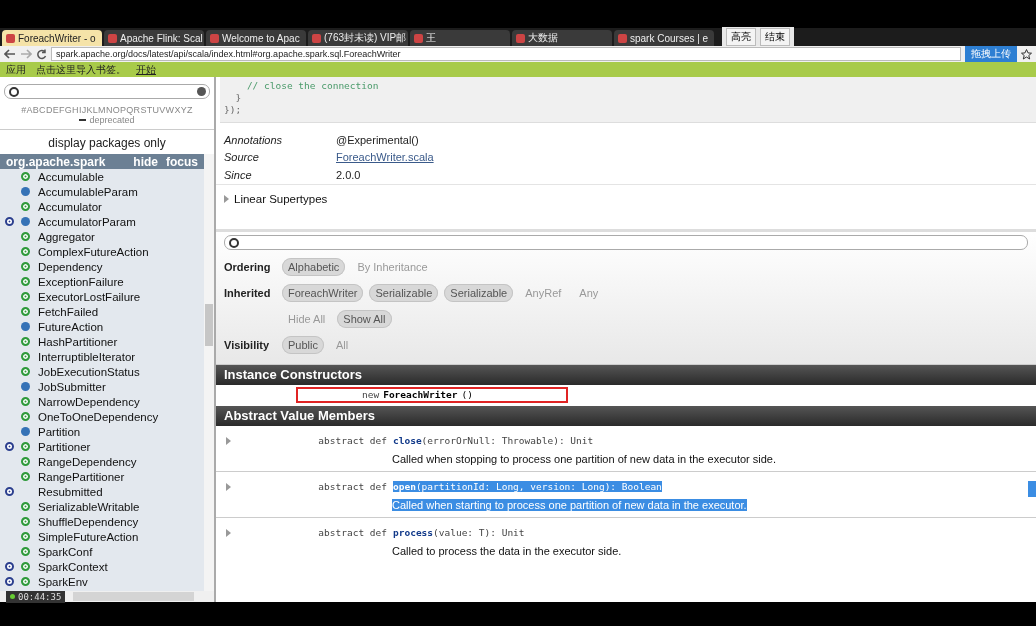 This screenshot has height=626, width=1036. Describe the element at coordinates (112, 120) in the screenshot. I see `deprecated-legend: deprecated` at that location.